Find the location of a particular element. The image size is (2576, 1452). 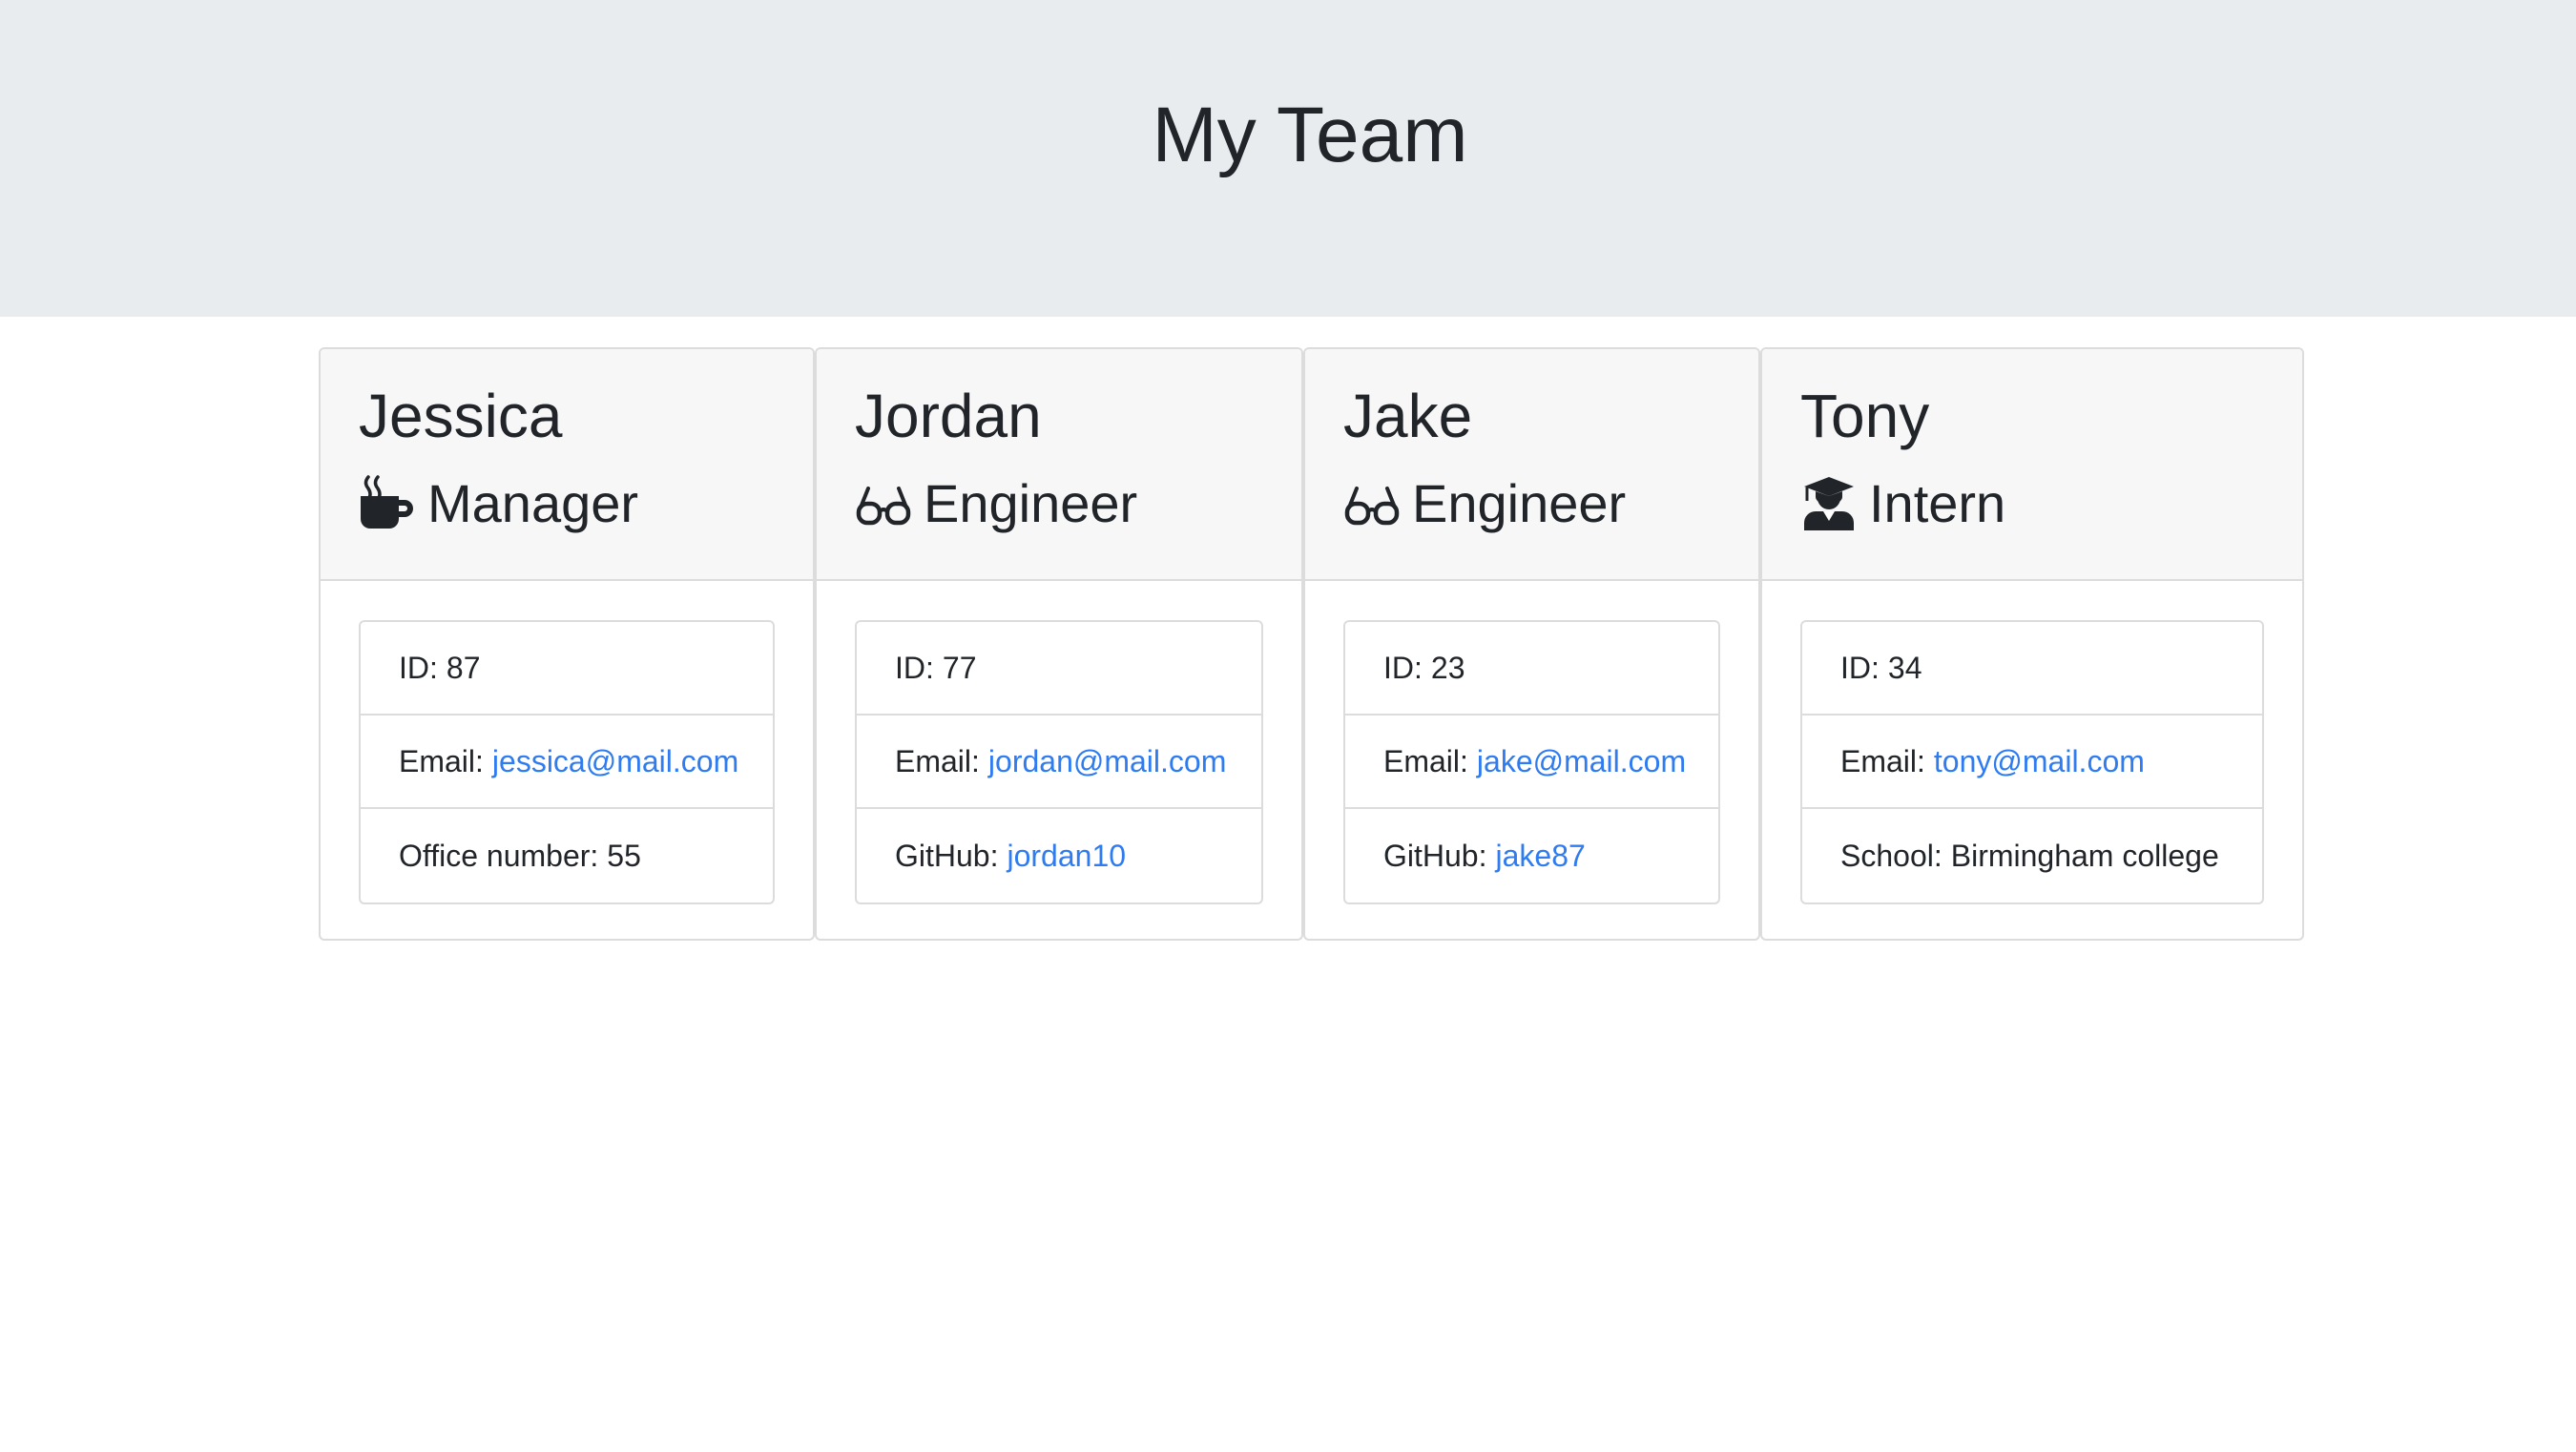

employee-name: Jessica is located at coordinates (461, 416).